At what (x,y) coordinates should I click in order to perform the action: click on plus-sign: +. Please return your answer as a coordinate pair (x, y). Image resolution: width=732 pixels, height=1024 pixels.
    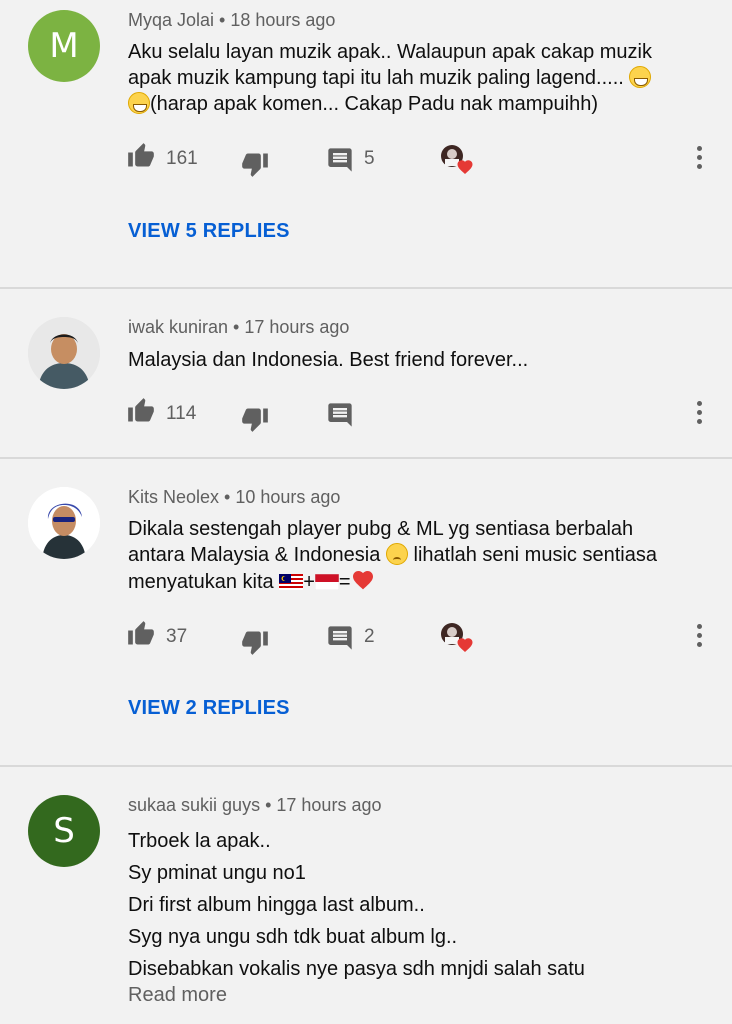
    Looking at the image, I should click on (309, 582).